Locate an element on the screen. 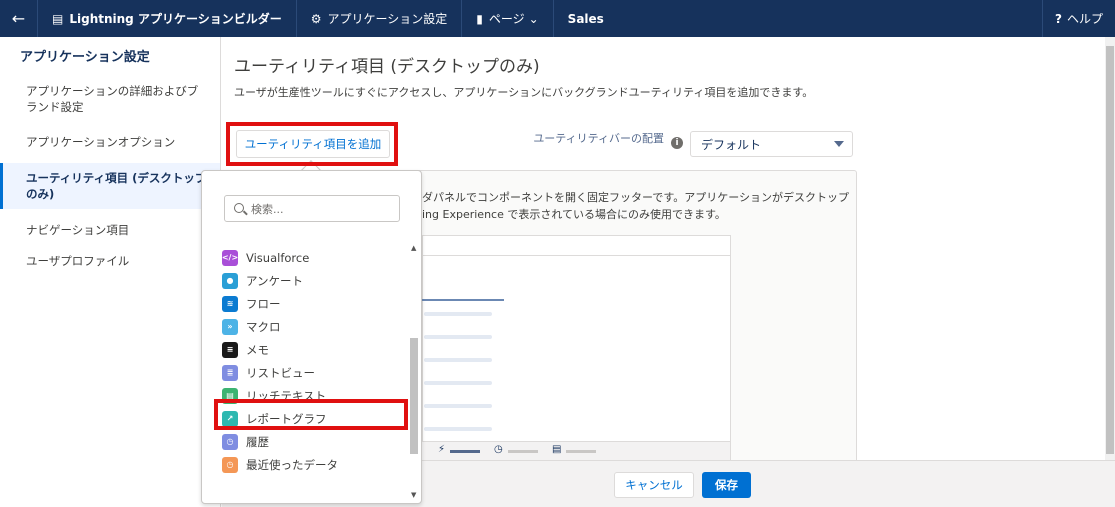  cancel-button: キャンセル is located at coordinates (654, 485).